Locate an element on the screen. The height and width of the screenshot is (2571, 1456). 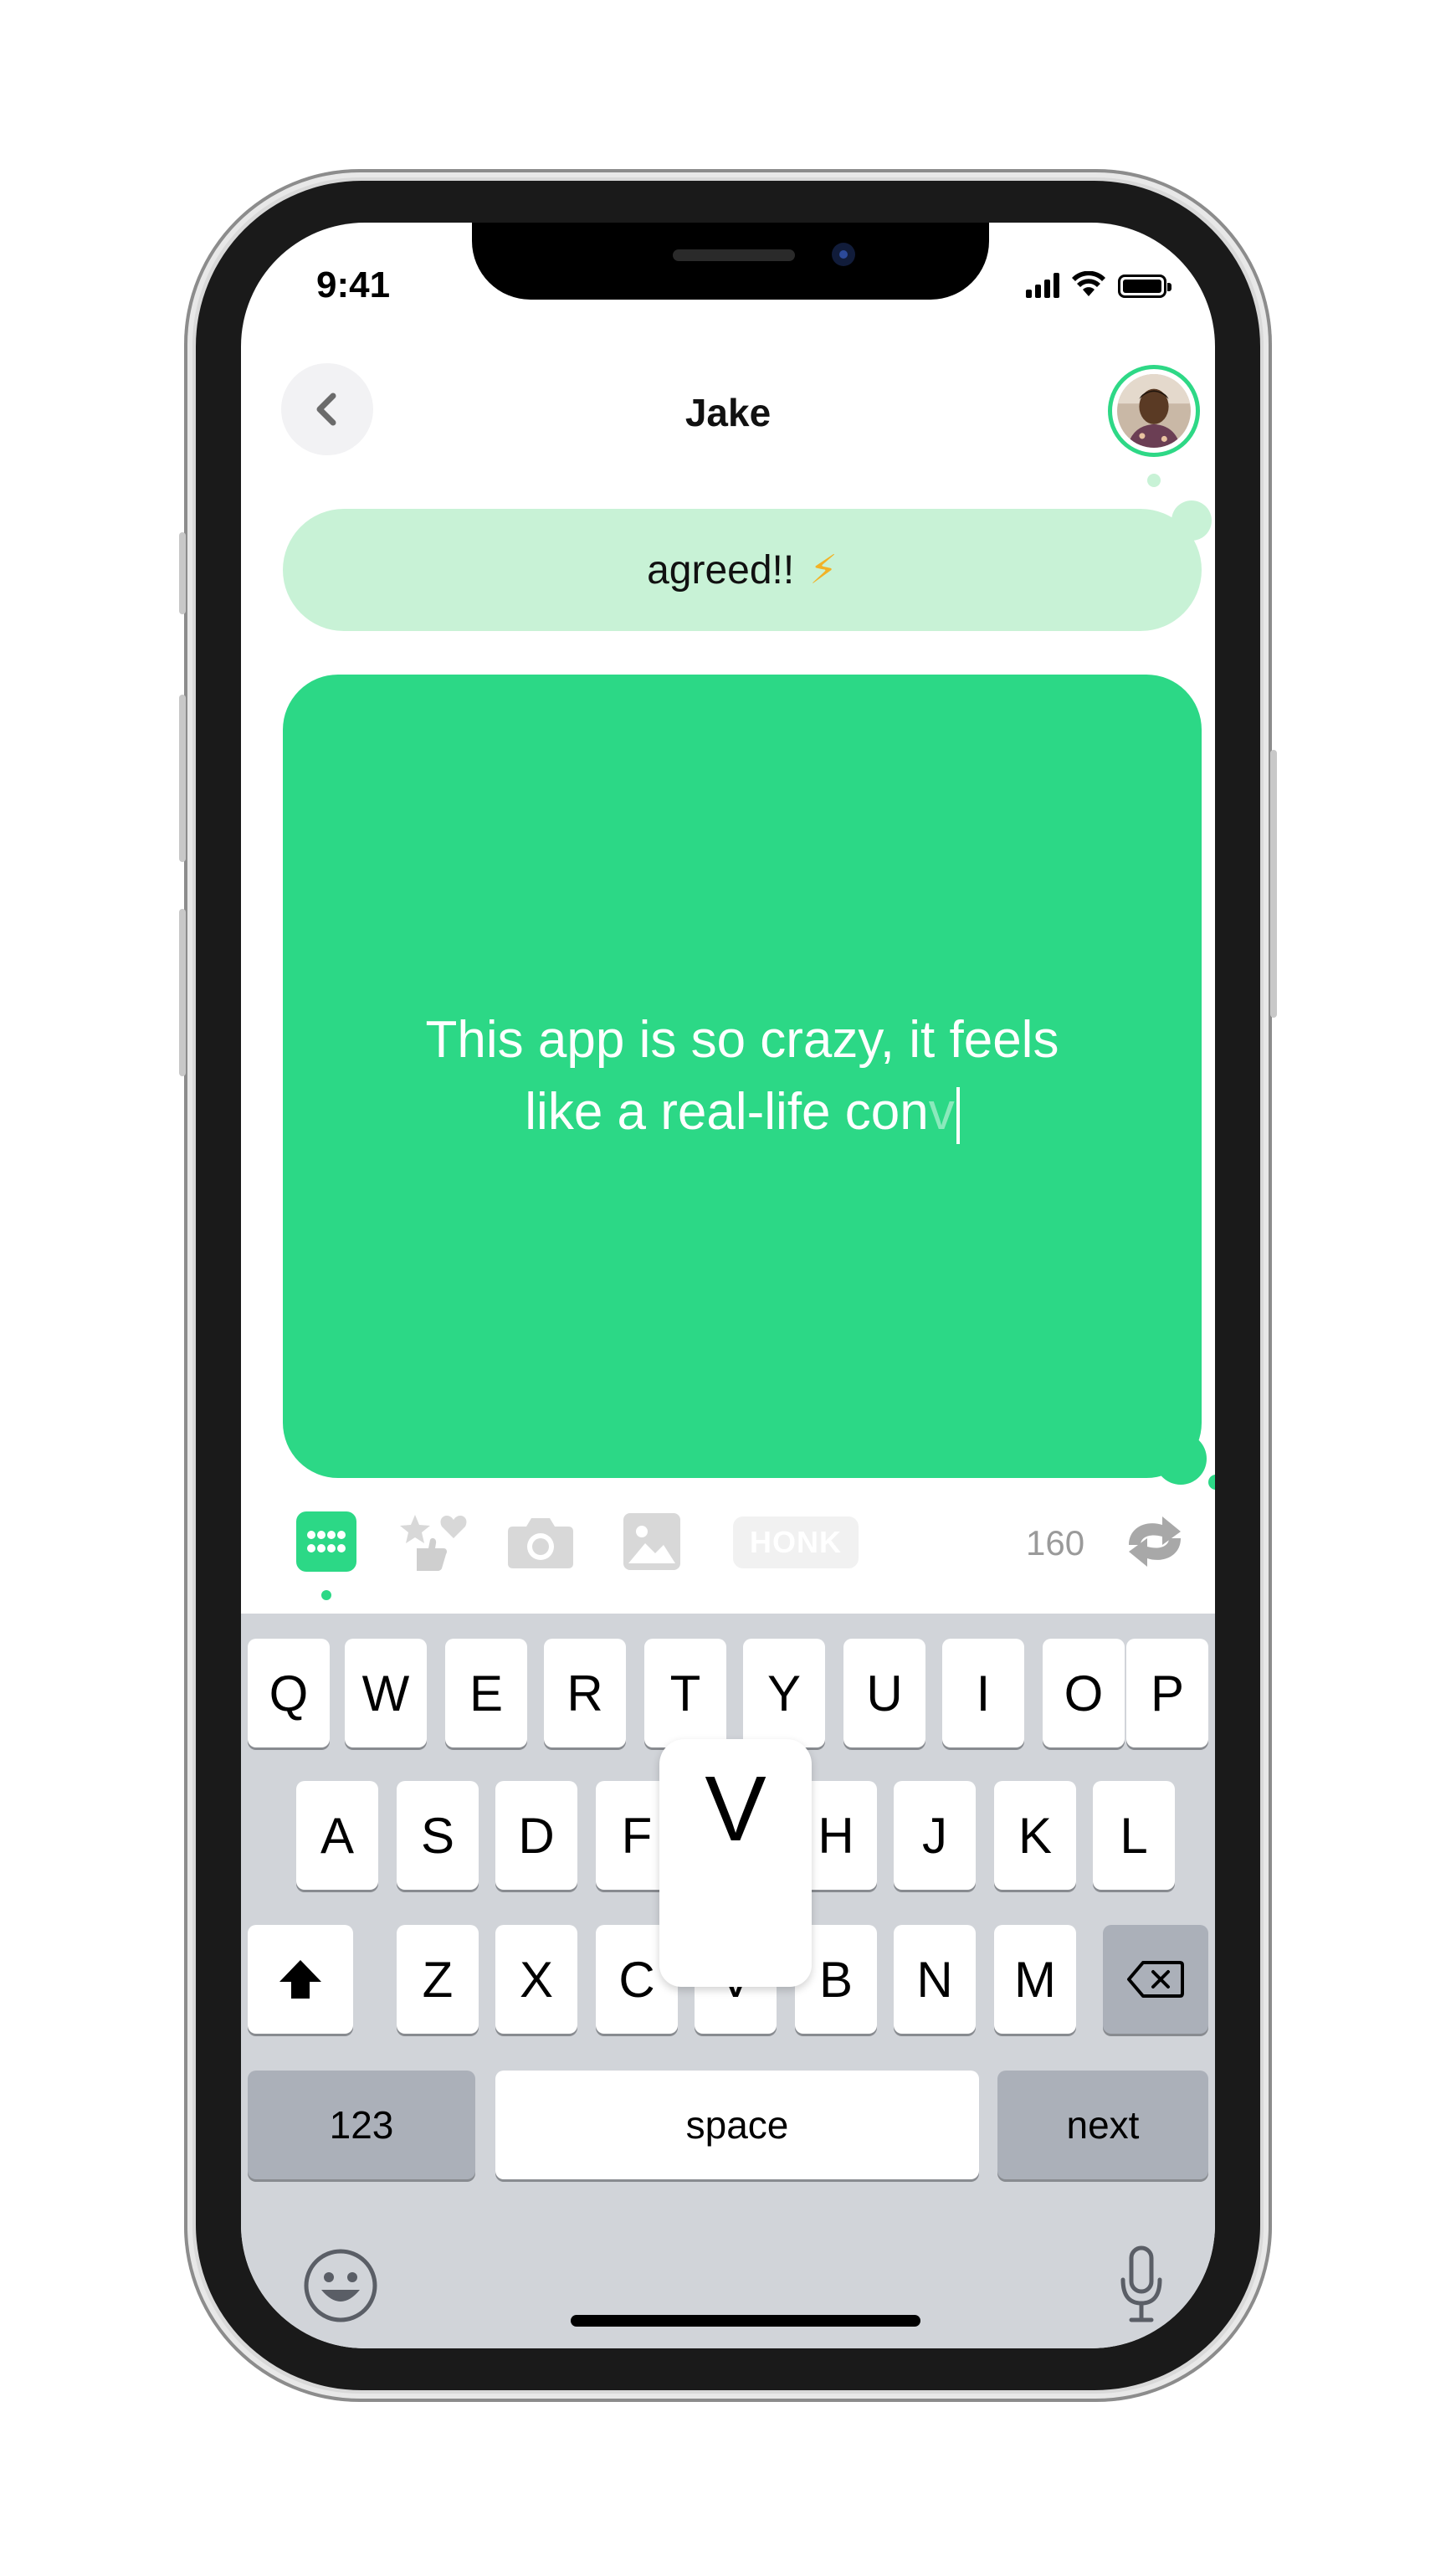
typing-dot is located at coordinates (1154, 480).